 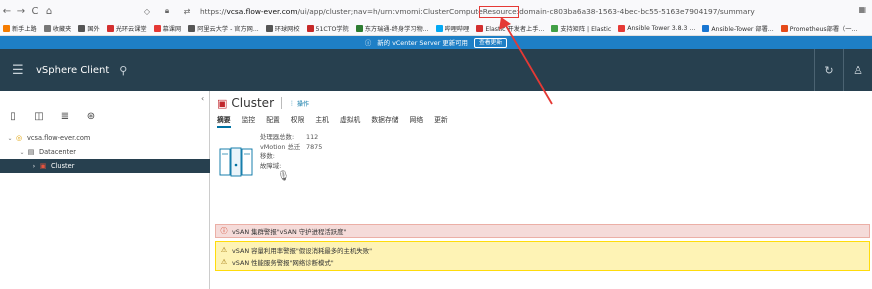 What do you see at coordinates (20, 70) in the screenshot?
I see `menu-icon: ☰` at bounding box center [20, 70].